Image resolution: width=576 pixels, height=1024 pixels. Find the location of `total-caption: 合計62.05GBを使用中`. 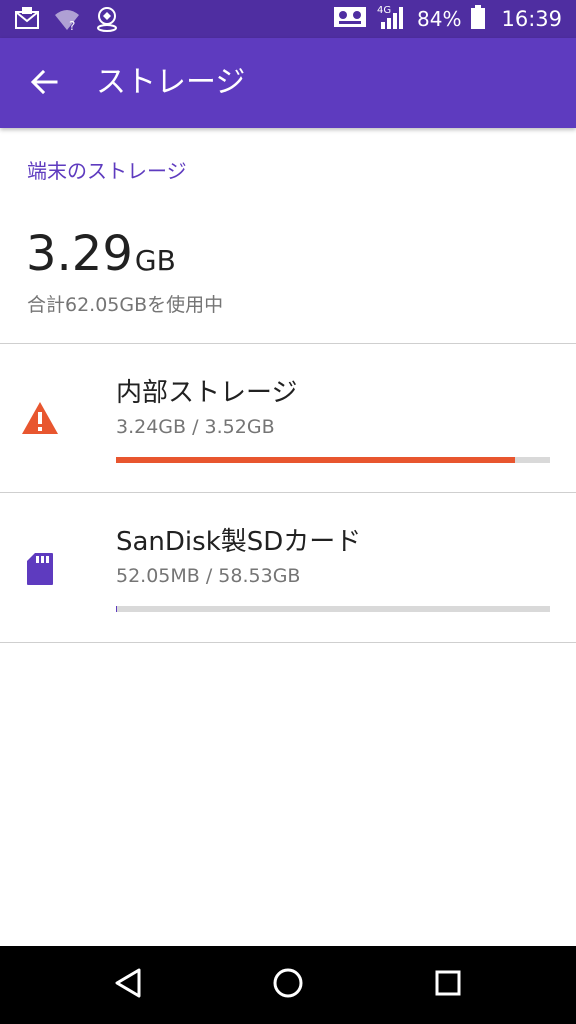

total-caption: 合計62.05GBを使用中 is located at coordinates (125, 305).